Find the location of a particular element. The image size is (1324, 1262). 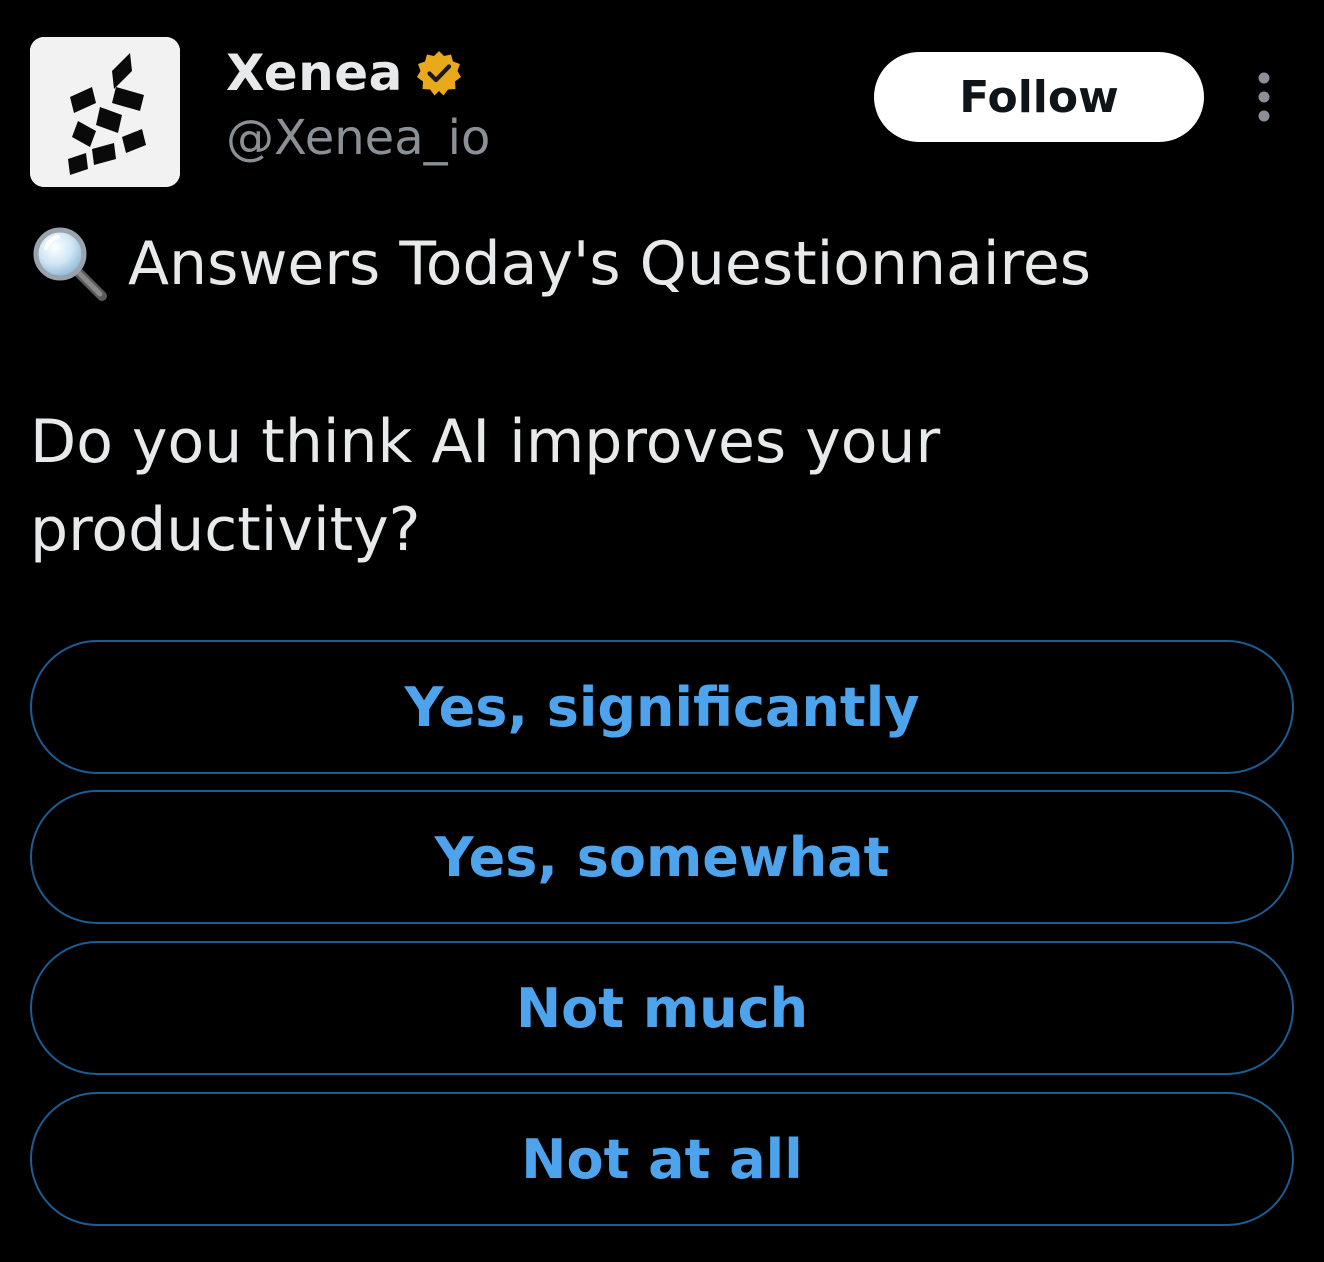

author-name-row: Xenea is located at coordinates (344, 73).